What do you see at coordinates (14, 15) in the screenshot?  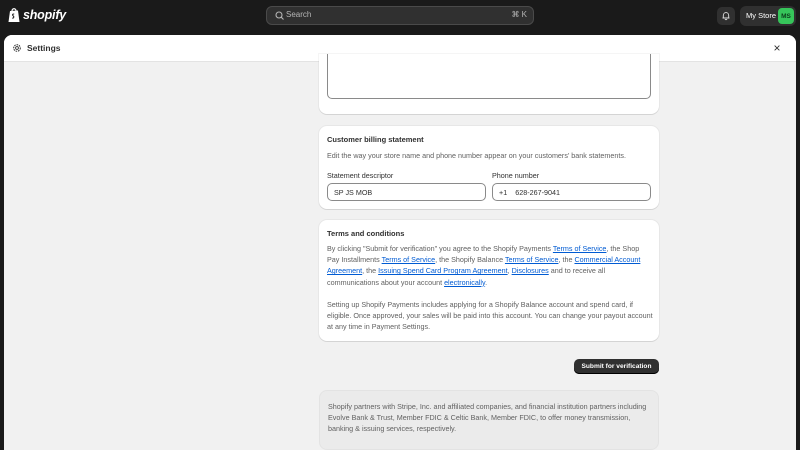 I see `shopify-bag-icon` at bounding box center [14, 15].